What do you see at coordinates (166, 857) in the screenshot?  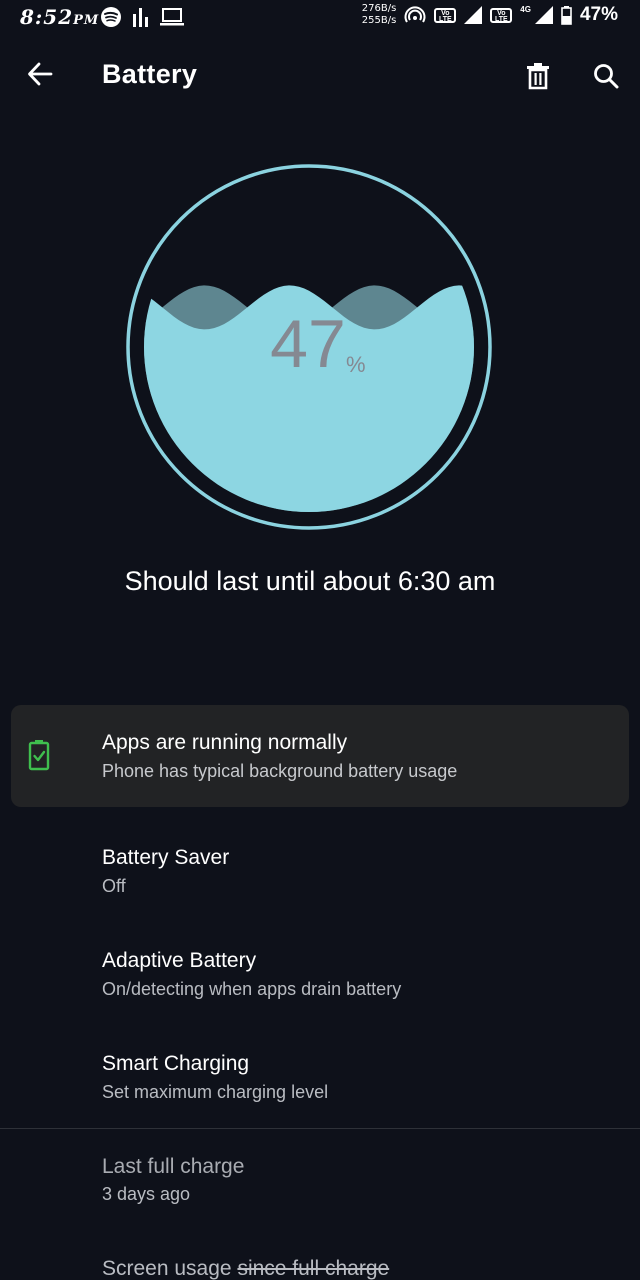 I see `pref-title: Battery Saver` at bounding box center [166, 857].